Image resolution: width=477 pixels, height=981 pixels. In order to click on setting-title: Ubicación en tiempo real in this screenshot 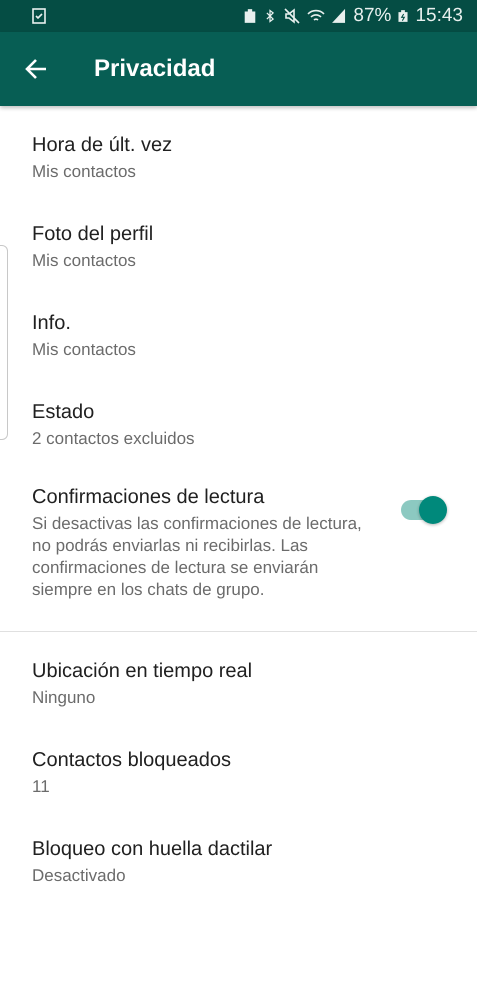, I will do `click(143, 671)`.